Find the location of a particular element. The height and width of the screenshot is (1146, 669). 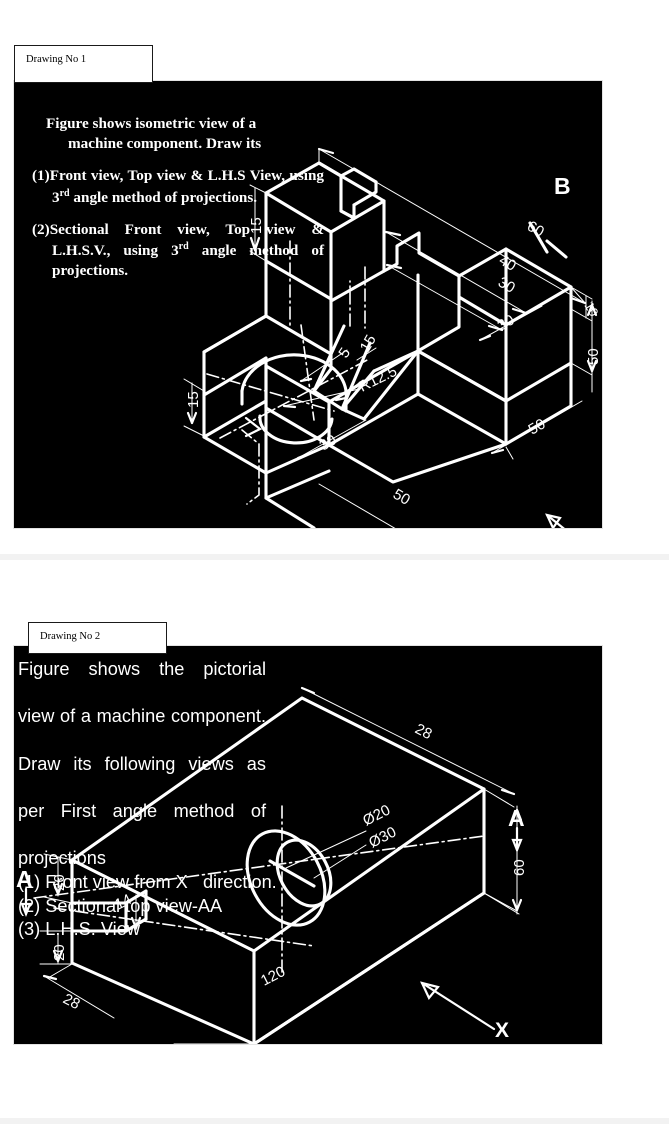

prompt-2-item-3: (3) L.H.S. View is located at coordinates (79, 929).